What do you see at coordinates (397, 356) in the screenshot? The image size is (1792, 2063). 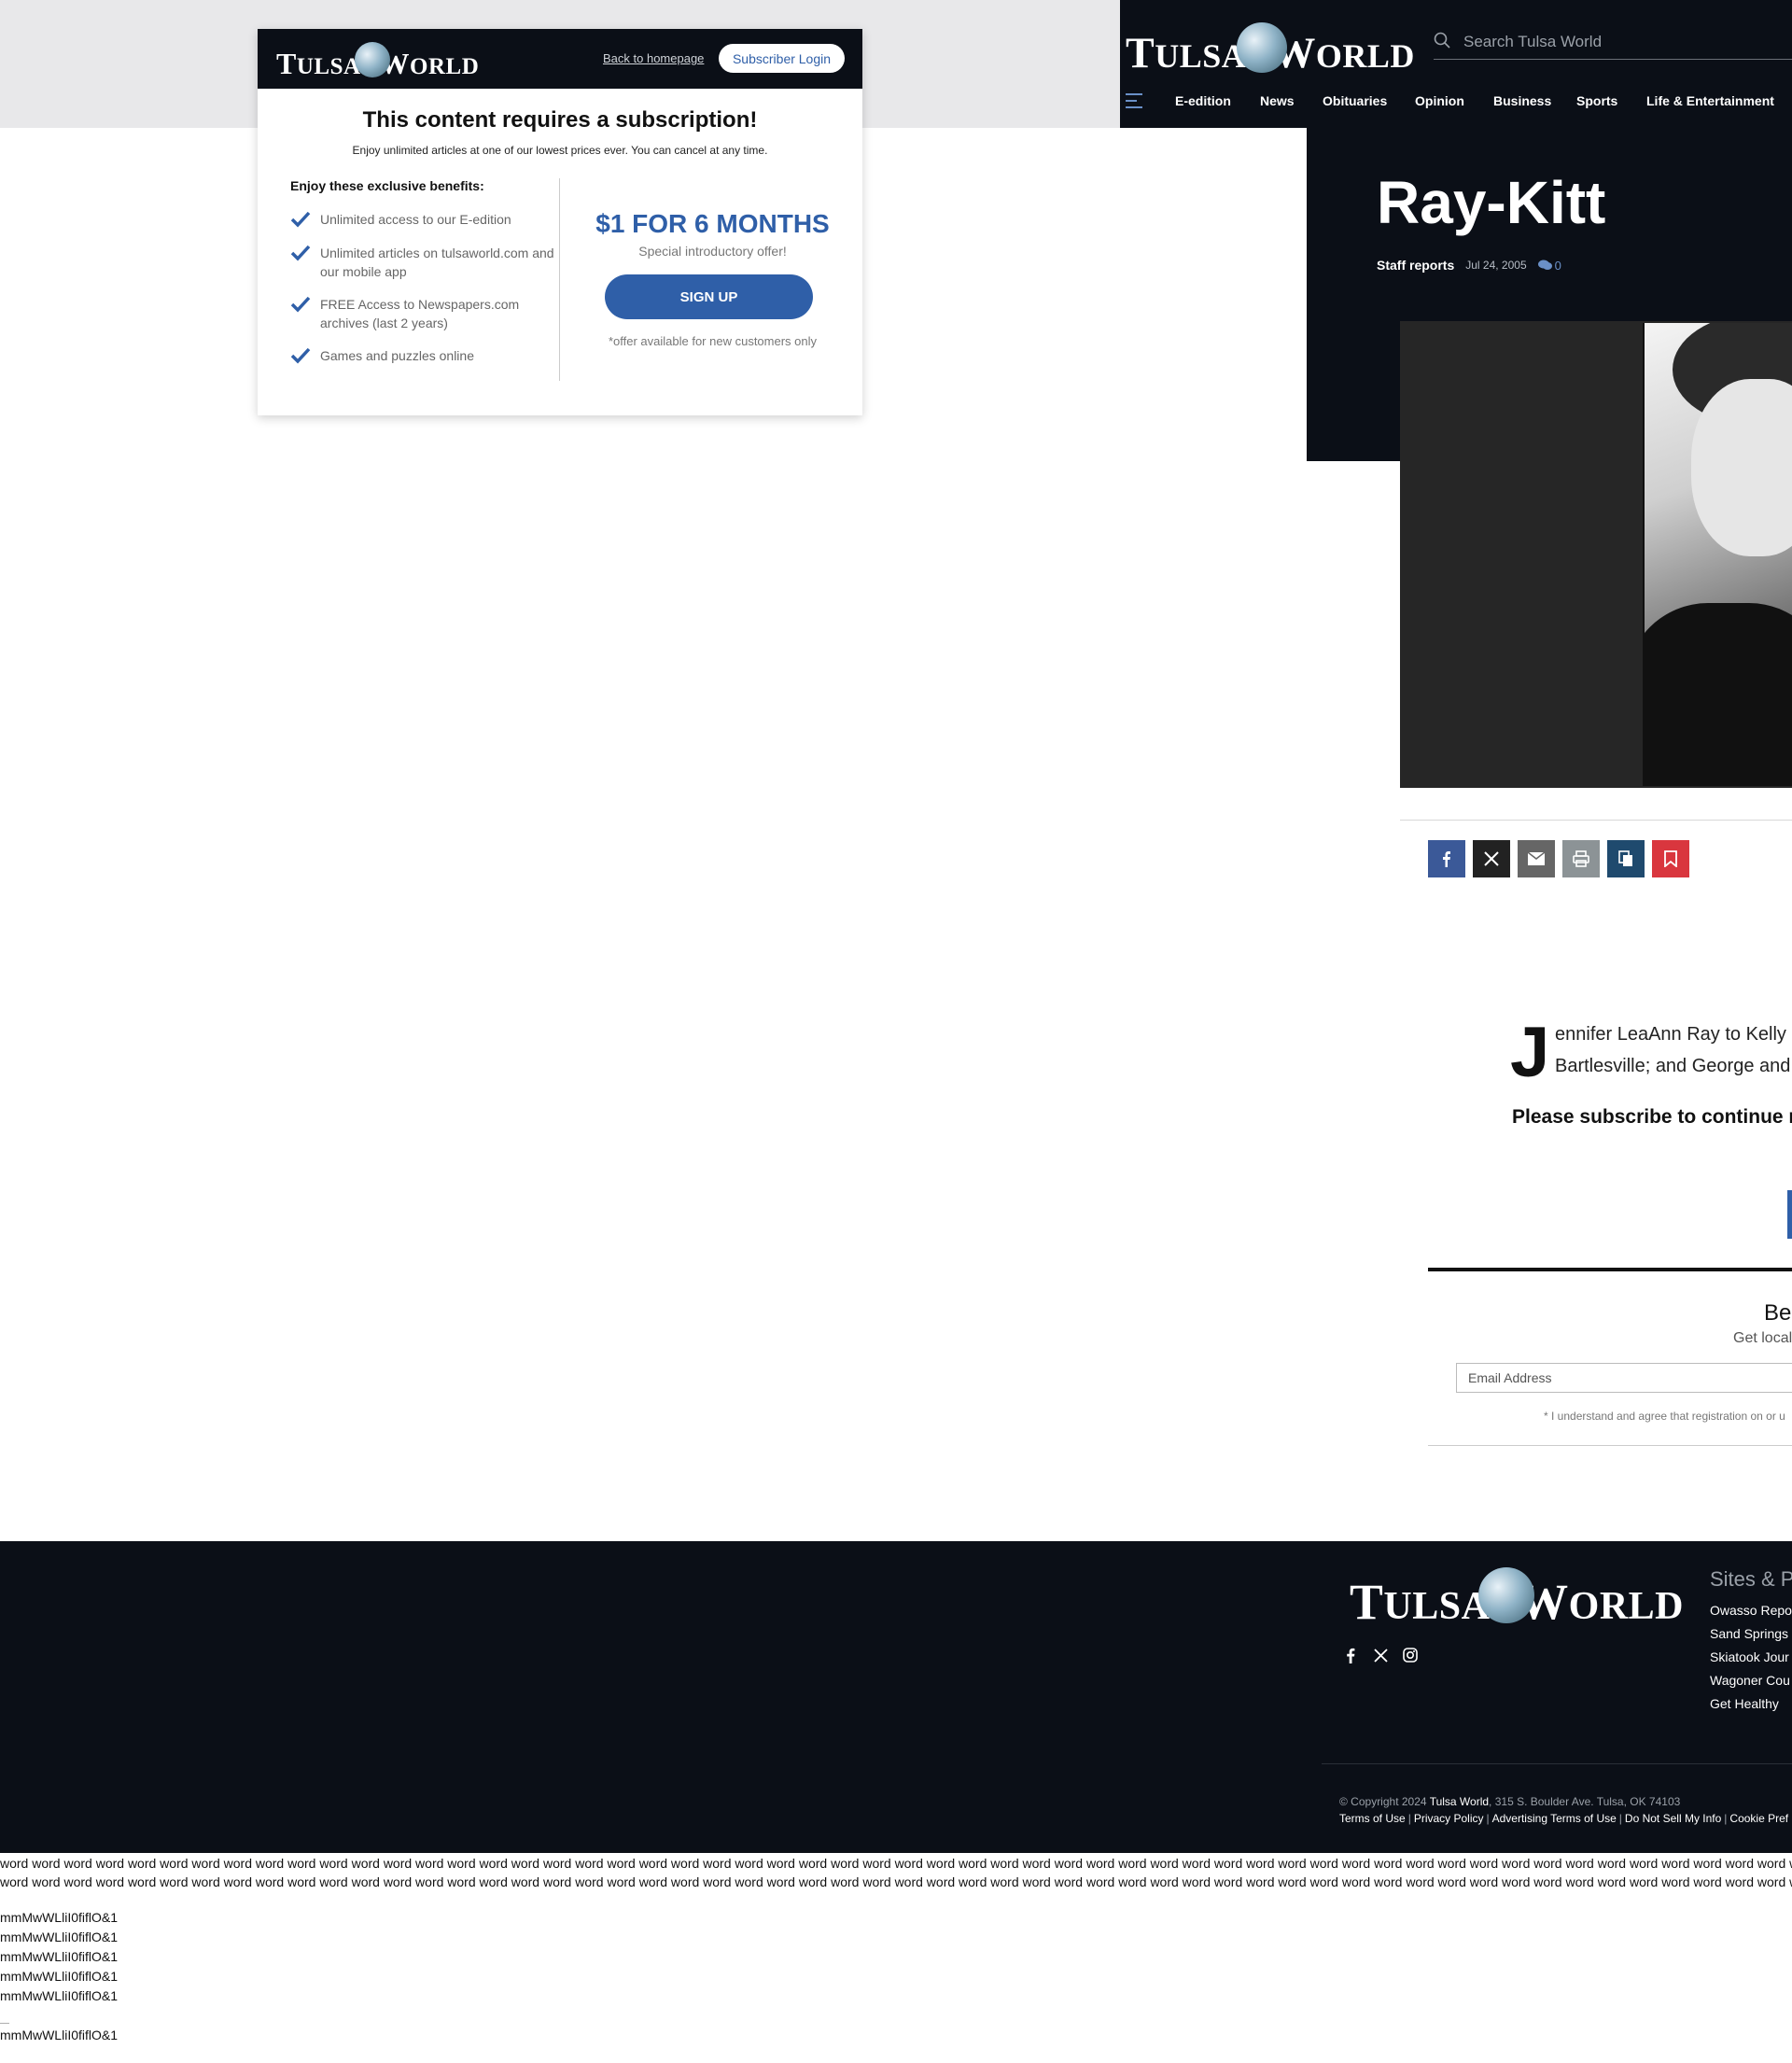 I see `benefit-text: Games and puzzles online` at bounding box center [397, 356].